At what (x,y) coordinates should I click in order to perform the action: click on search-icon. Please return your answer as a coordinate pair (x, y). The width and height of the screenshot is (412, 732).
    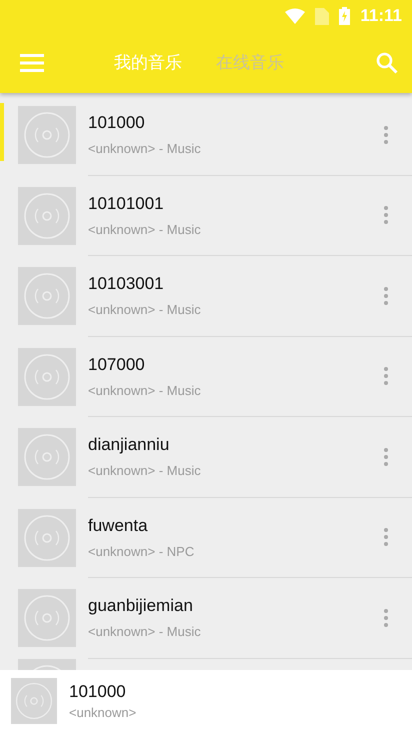
    Looking at the image, I should click on (387, 63).